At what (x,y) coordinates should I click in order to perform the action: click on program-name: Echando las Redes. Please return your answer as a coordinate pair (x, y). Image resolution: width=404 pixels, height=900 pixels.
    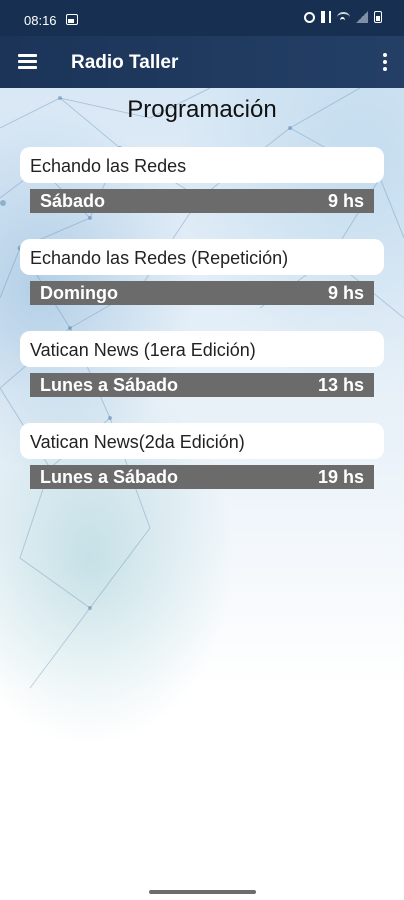
    Looking at the image, I should click on (202, 165).